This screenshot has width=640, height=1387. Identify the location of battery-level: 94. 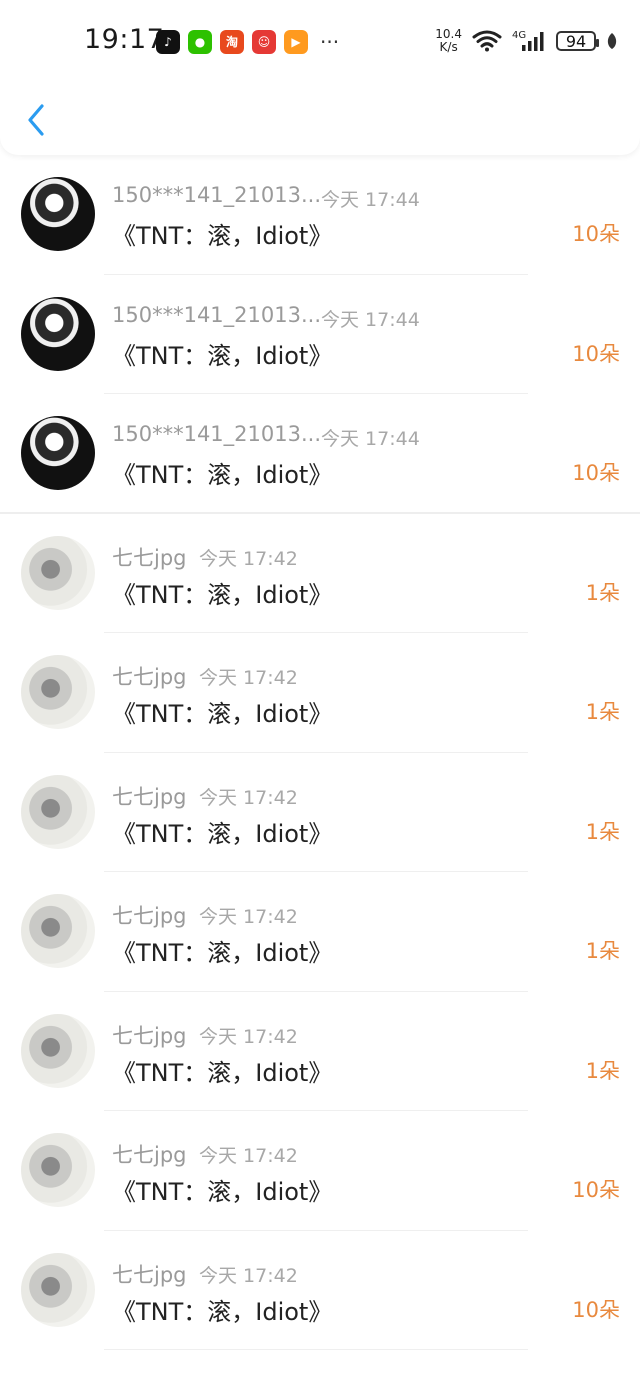
(576, 41).